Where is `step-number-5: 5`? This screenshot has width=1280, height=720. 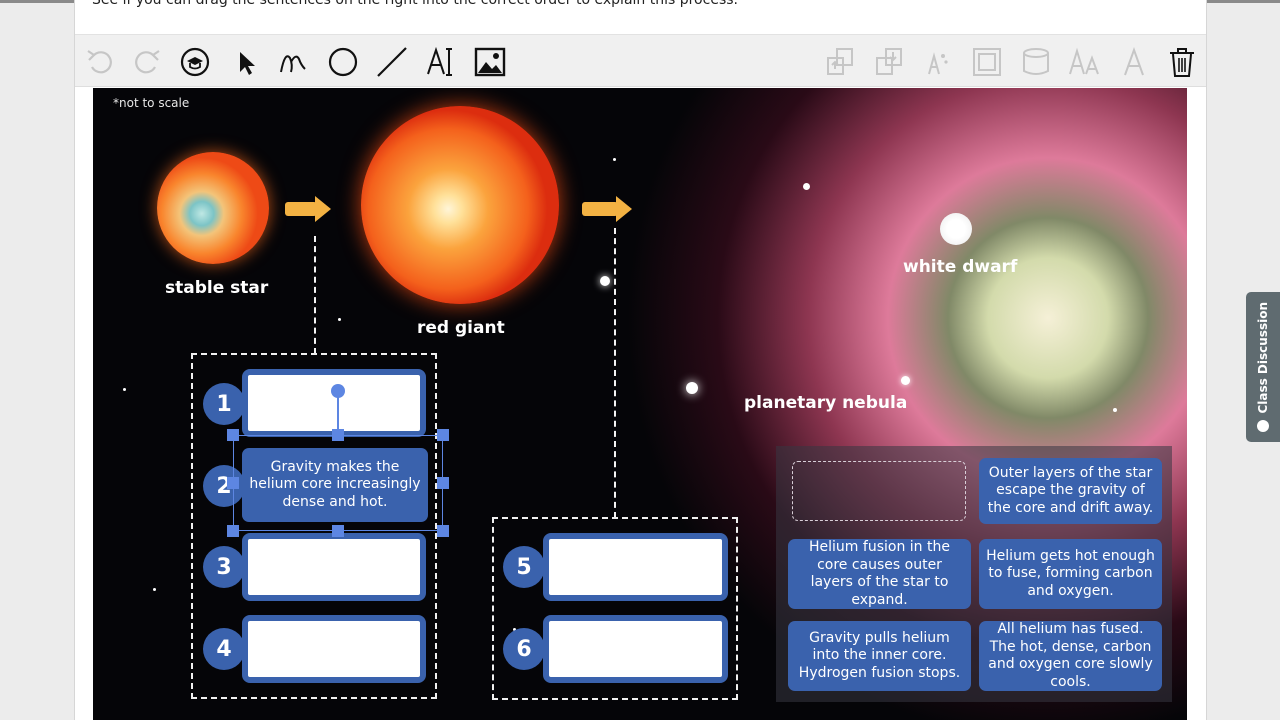 step-number-5: 5 is located at coordinates (524, 567).